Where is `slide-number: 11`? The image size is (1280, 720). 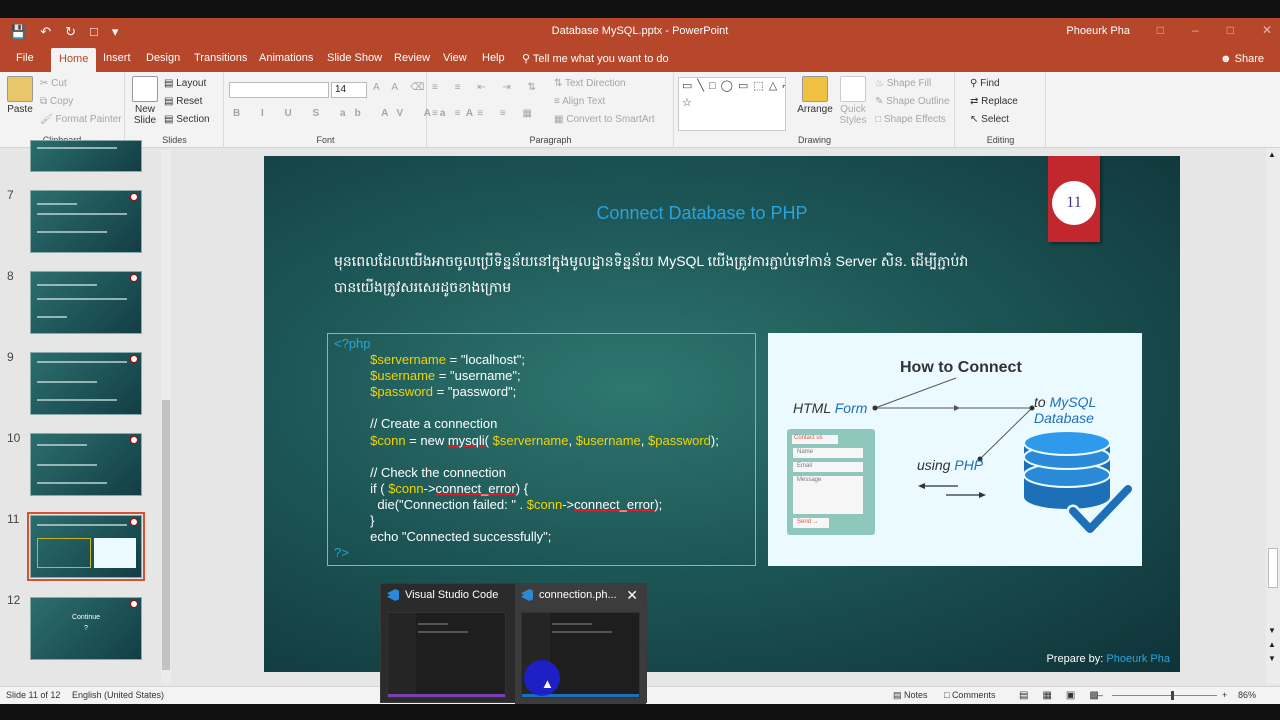
slide-number: 11 is located at coordinates (13, 519).